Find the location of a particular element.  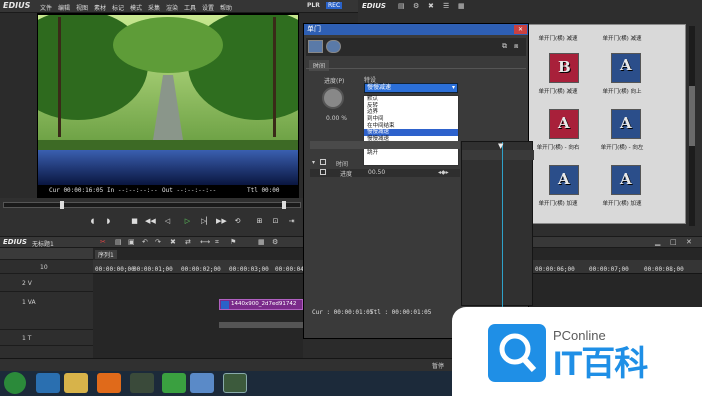

menu-mode: 模式 is located at coordinates (136, 7).